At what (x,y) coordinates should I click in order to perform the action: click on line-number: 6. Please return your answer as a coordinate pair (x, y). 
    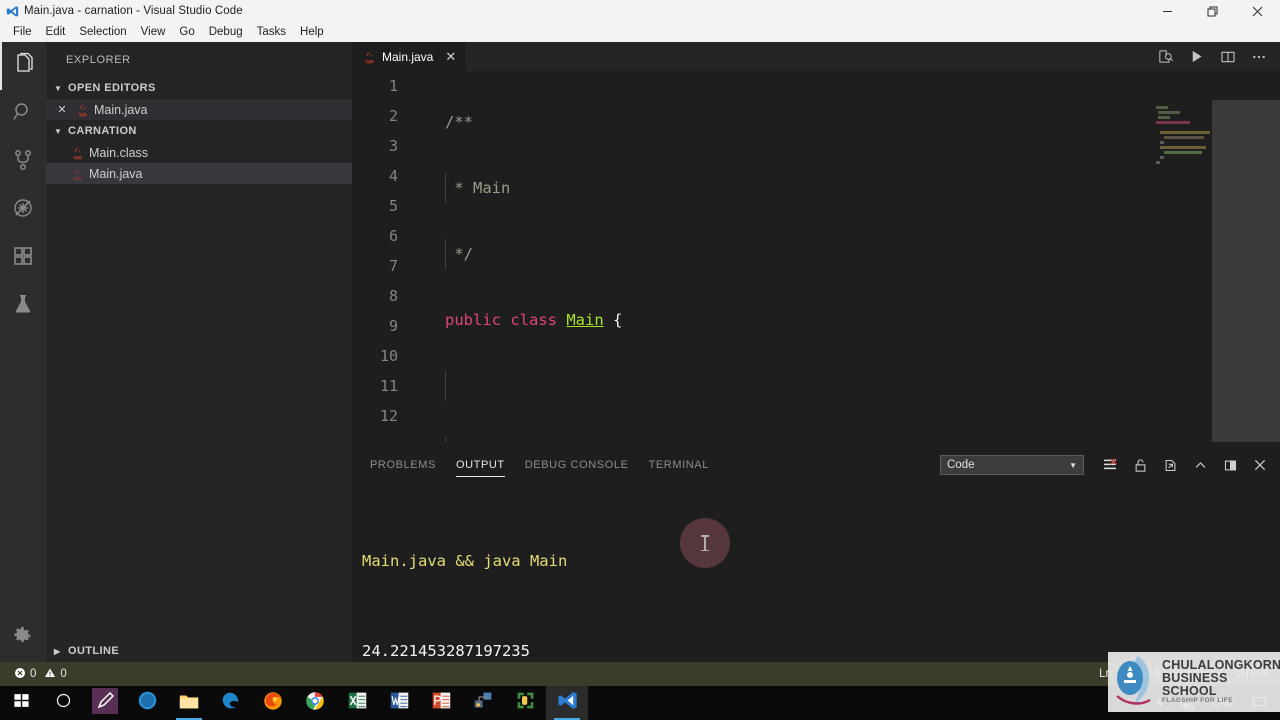
    Looking at the image, I should click on (393, 236).